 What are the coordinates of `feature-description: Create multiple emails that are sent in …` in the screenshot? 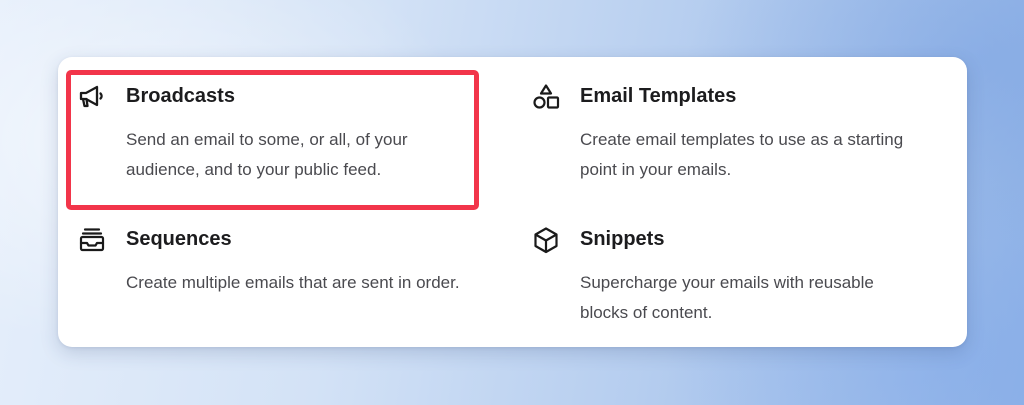 It's located at (293, 282).